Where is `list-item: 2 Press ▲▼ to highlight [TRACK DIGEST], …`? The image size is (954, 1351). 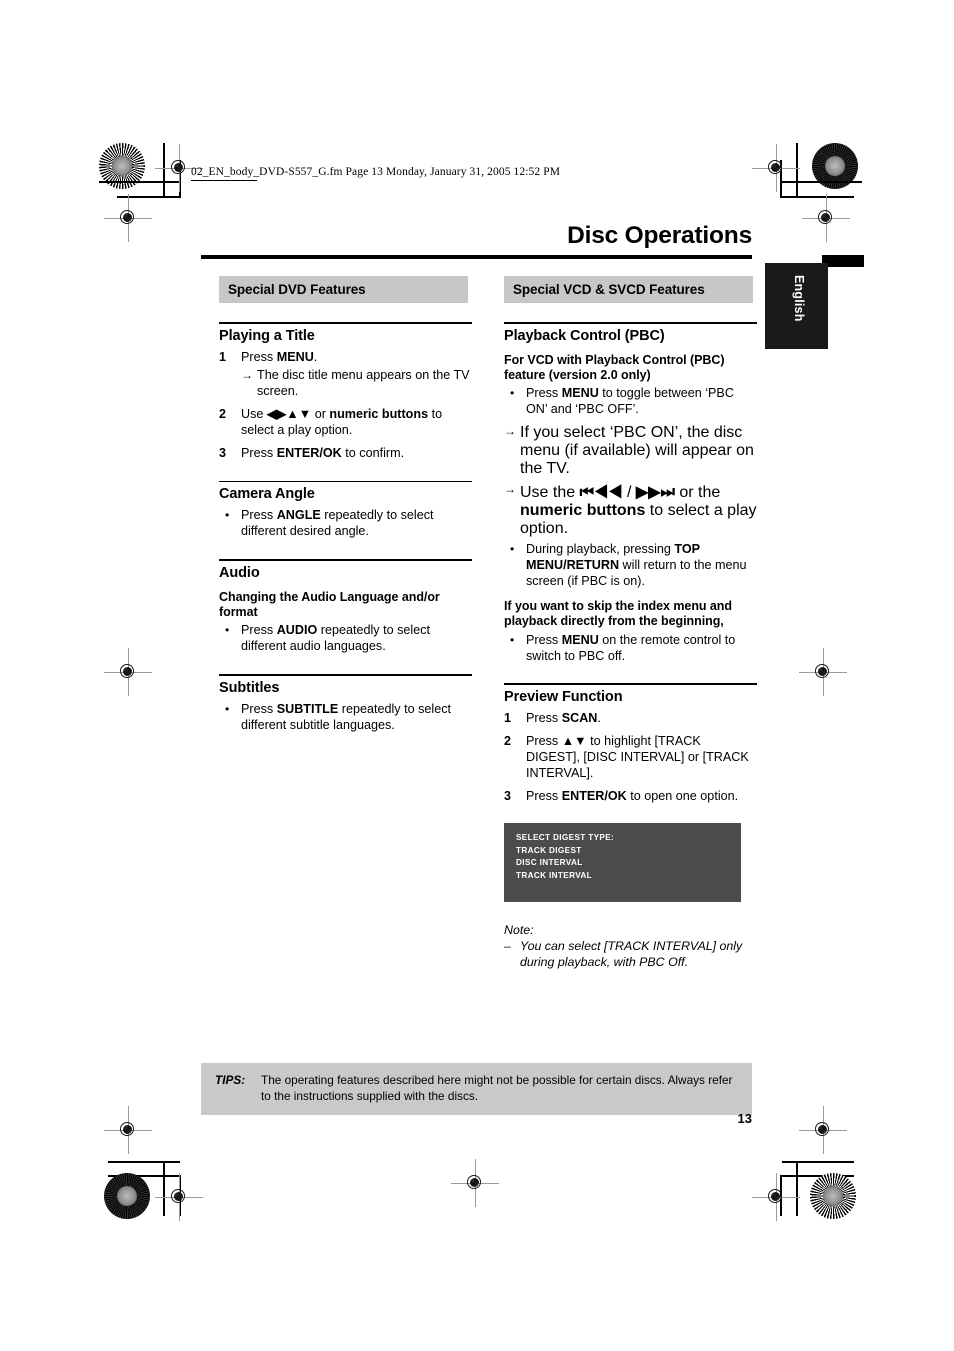 list-item: 2 Press ▲▼ to highlight [TRACK DIGEST], … is located at coordinates (630, 758).